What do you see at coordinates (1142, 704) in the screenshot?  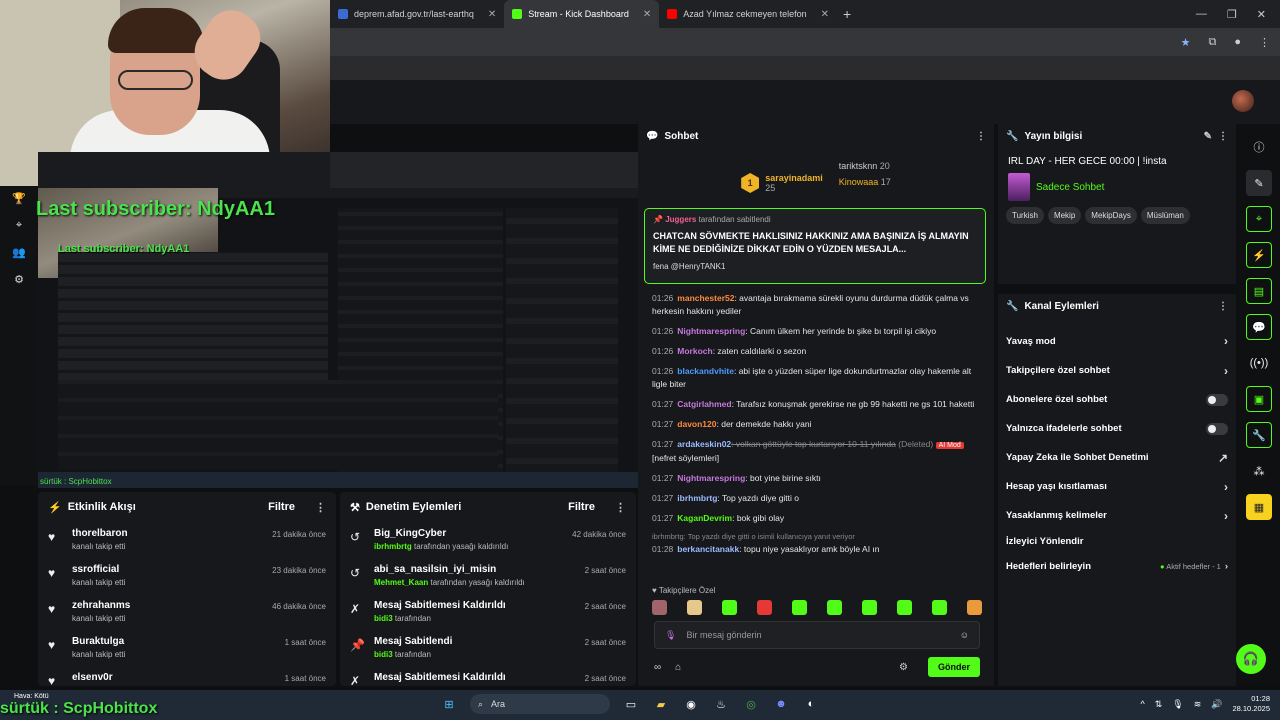 I see `chevron-up-icon: ^` at bounding box center [1142, 704].